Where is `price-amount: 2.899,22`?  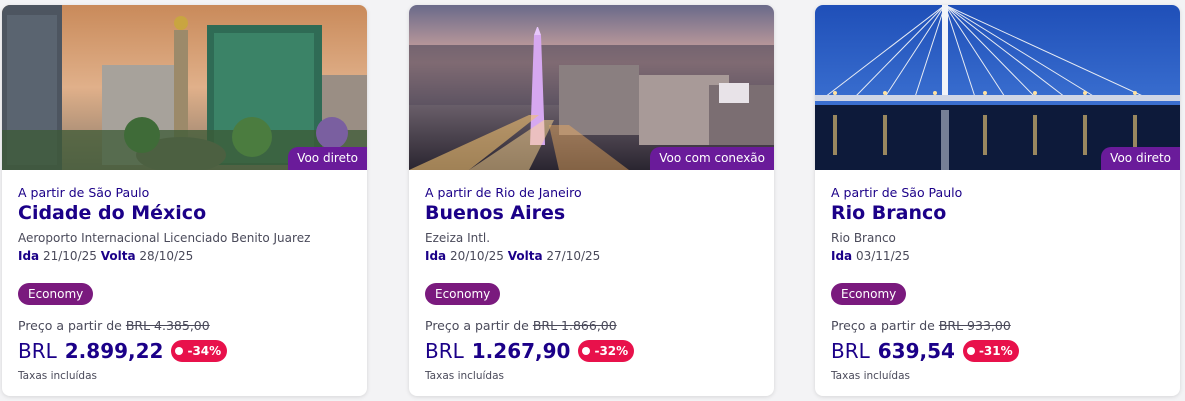 price-amount: 2.899,22 is located at coordinates (114, 351).